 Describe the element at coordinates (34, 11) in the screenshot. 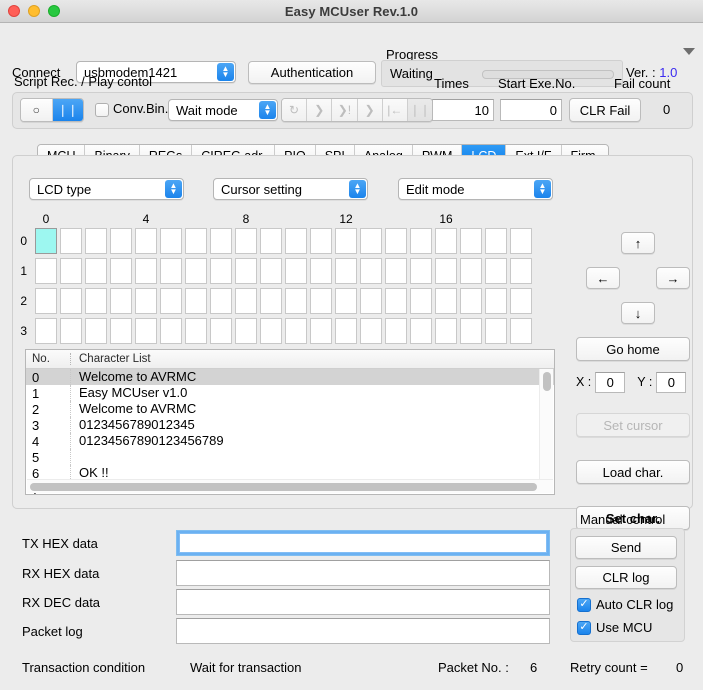

I see `minimize-button` at that location.